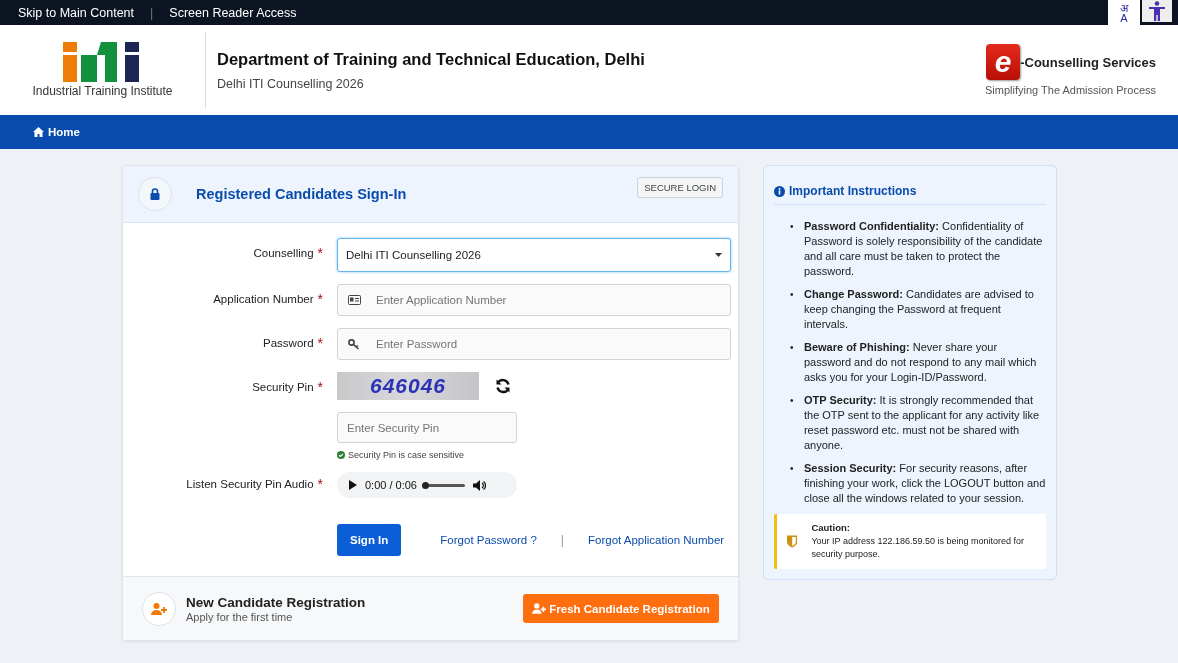 The height and width of the screenshot is (663, 1178). What do you see at coordinates (1088, 62) in the screenshot?
I see `brand-name: -Counselling Services` at bounding box center [1088, 62].